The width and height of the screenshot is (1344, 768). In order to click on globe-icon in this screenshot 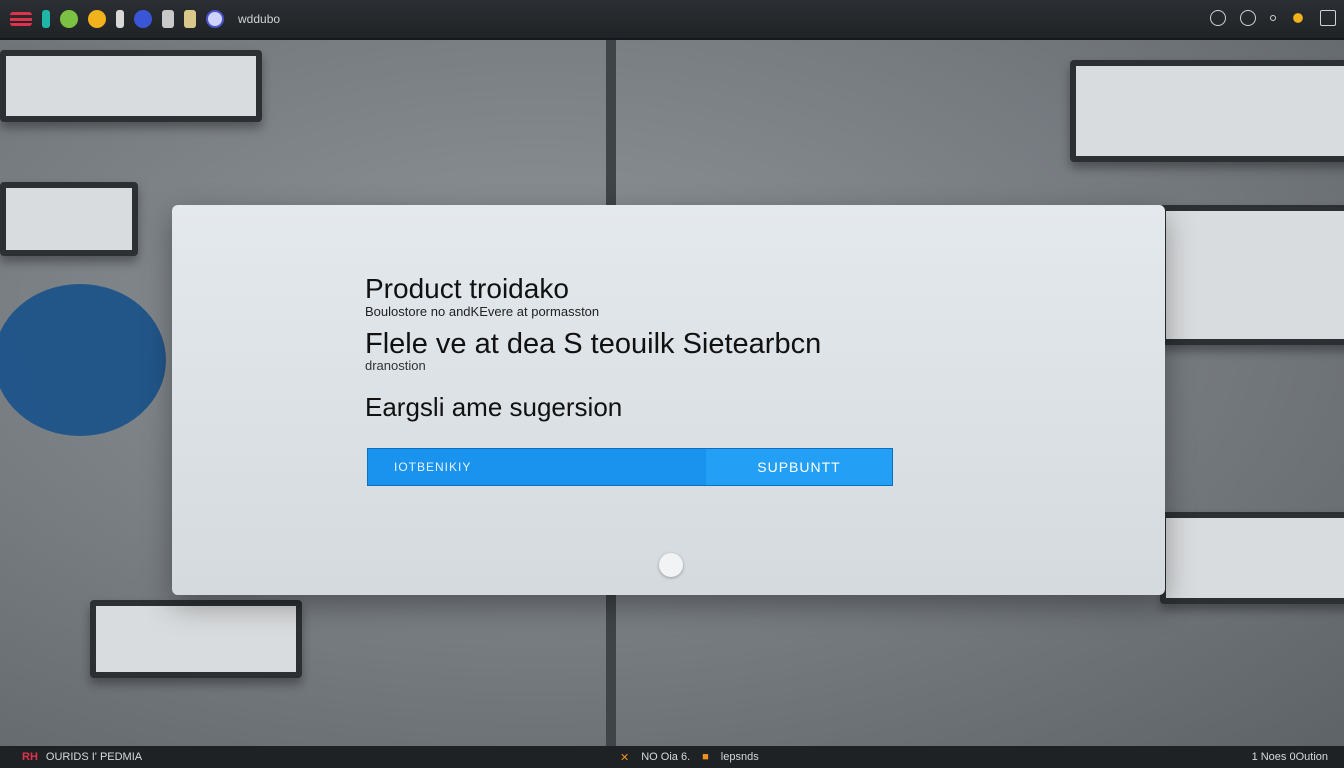, I will do `click(215, 19)`.